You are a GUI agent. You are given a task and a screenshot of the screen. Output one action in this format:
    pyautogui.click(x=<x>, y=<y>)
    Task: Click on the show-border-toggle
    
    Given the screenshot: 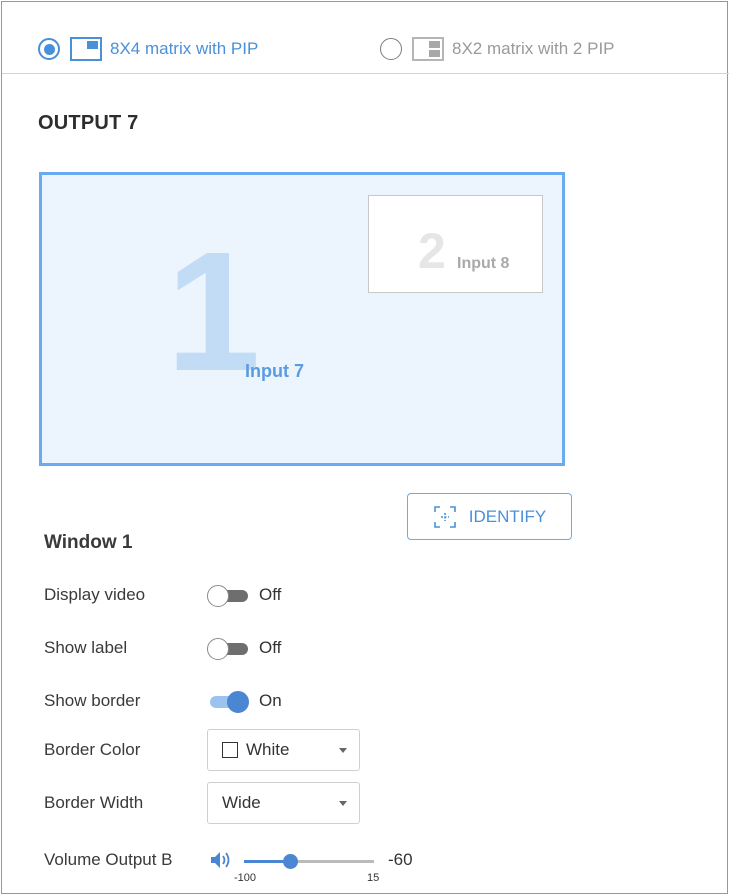 What is the action you would take?
    pyautogui.click(x=228, y=702)
    